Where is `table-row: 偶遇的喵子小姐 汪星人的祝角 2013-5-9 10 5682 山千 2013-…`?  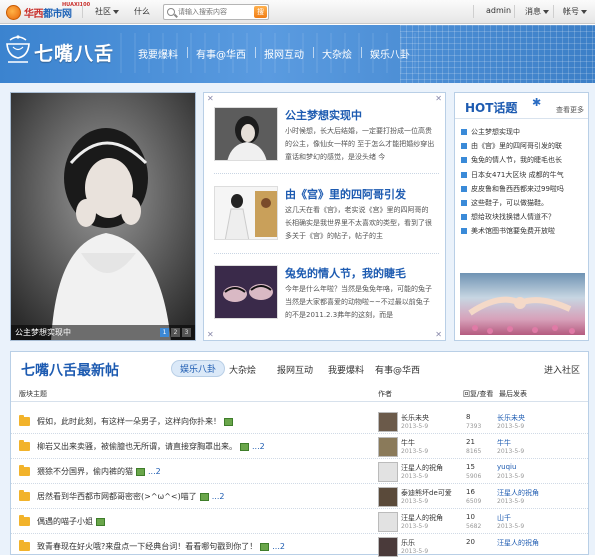
table-row: 偶遇的喵子小姐 汪星人的祝角 2013-5-9 10 5682 山千 2013-… is located at coordinates (299, 522).